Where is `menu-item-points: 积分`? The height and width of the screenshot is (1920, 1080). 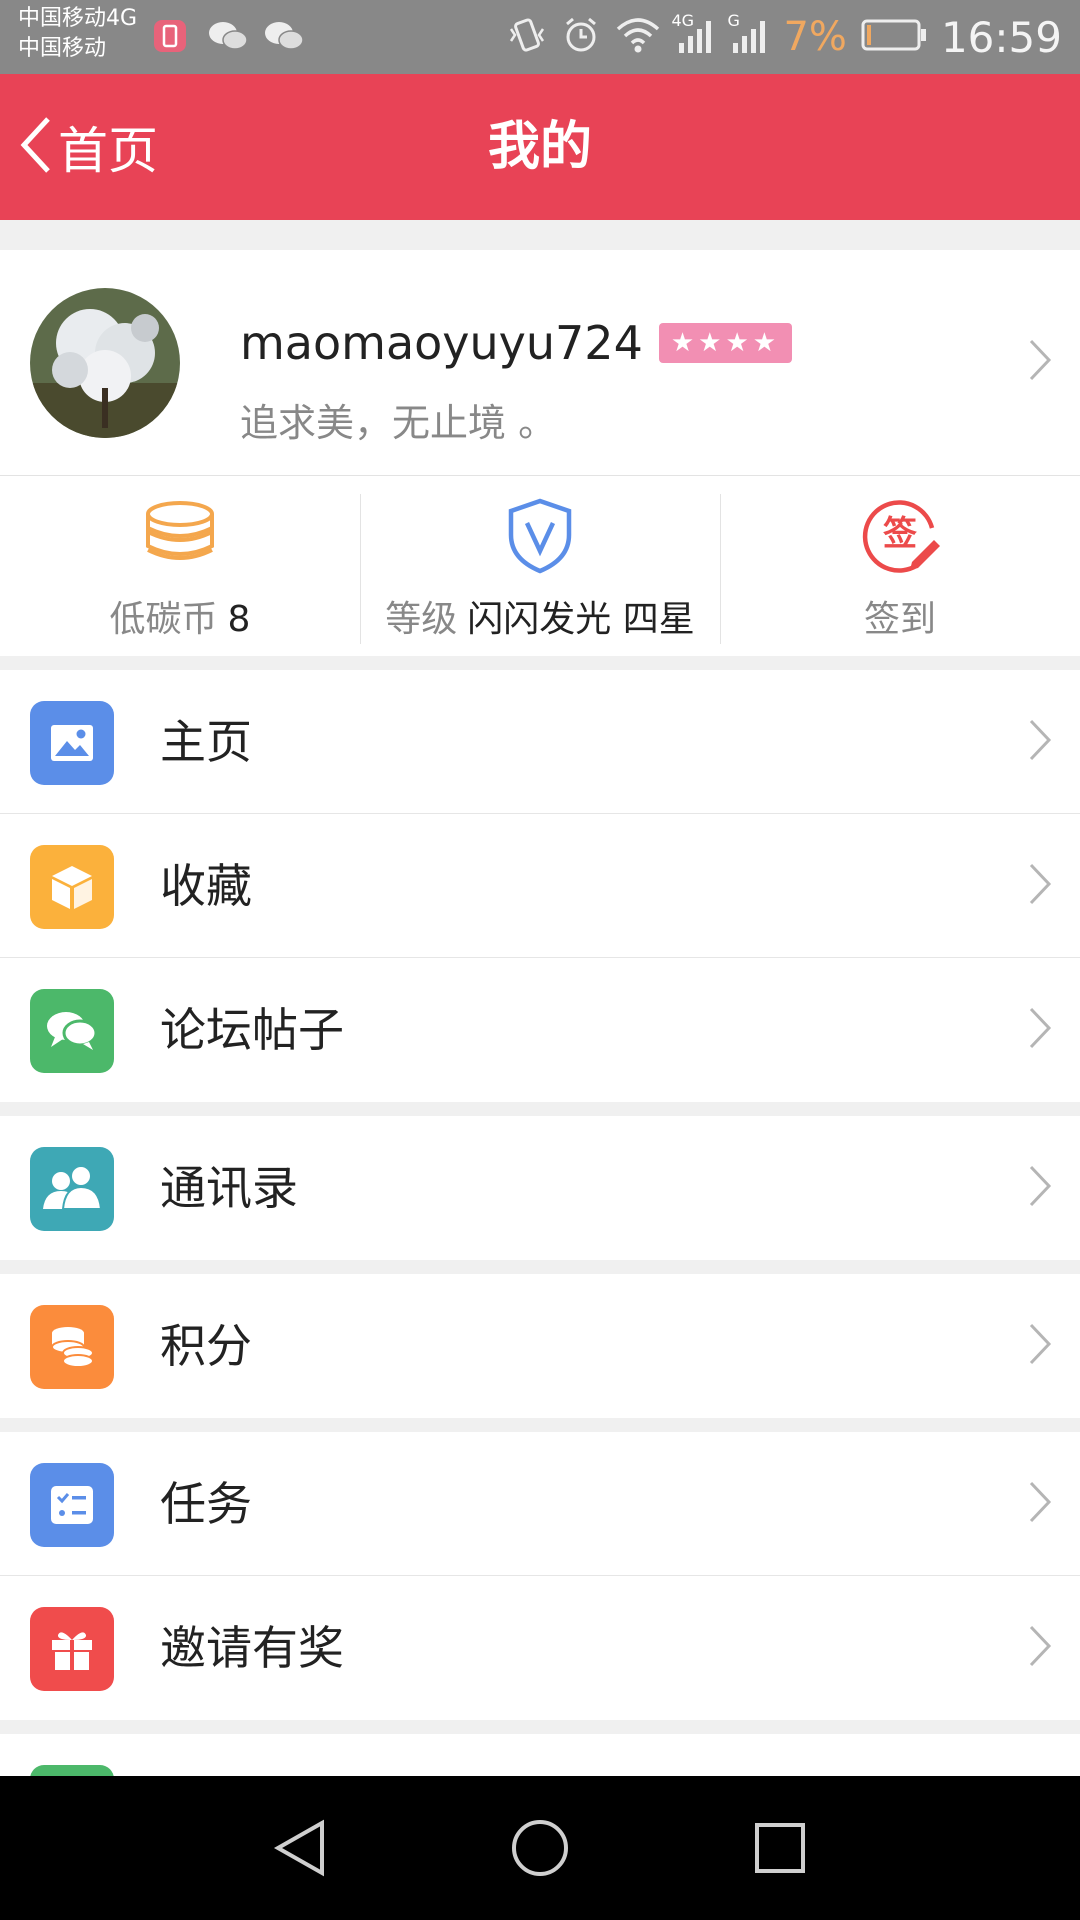 menu-item-points: 积分 is located at coordinates (540, 1346).